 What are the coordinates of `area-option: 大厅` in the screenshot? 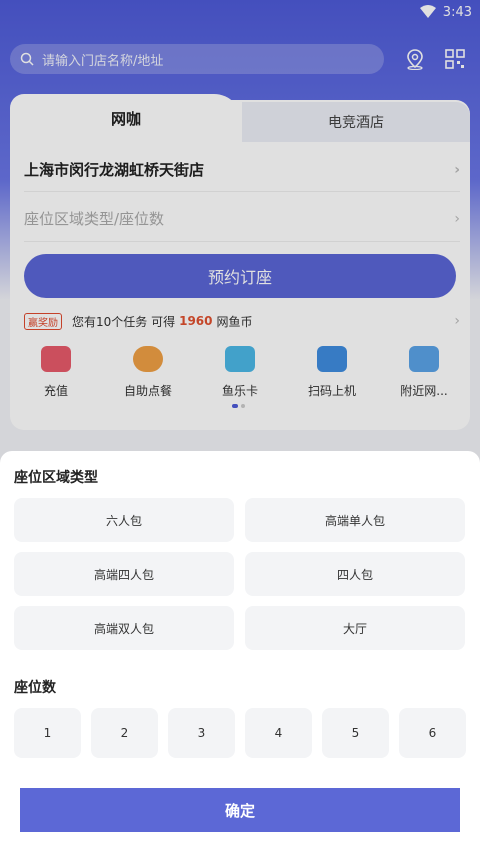 It's located at (355, 628).